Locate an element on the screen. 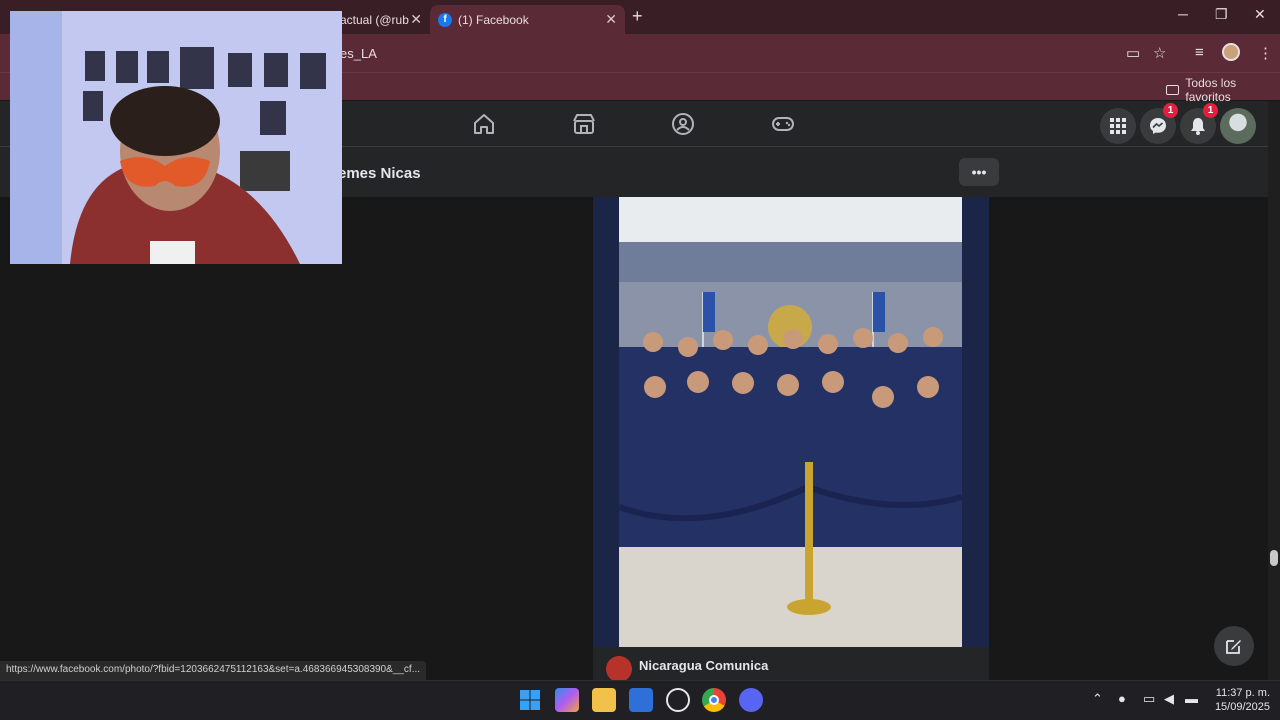 The height and width of the screenshot is (720, 1280). more-options-button: ••• is located at coordinates (979, 172).